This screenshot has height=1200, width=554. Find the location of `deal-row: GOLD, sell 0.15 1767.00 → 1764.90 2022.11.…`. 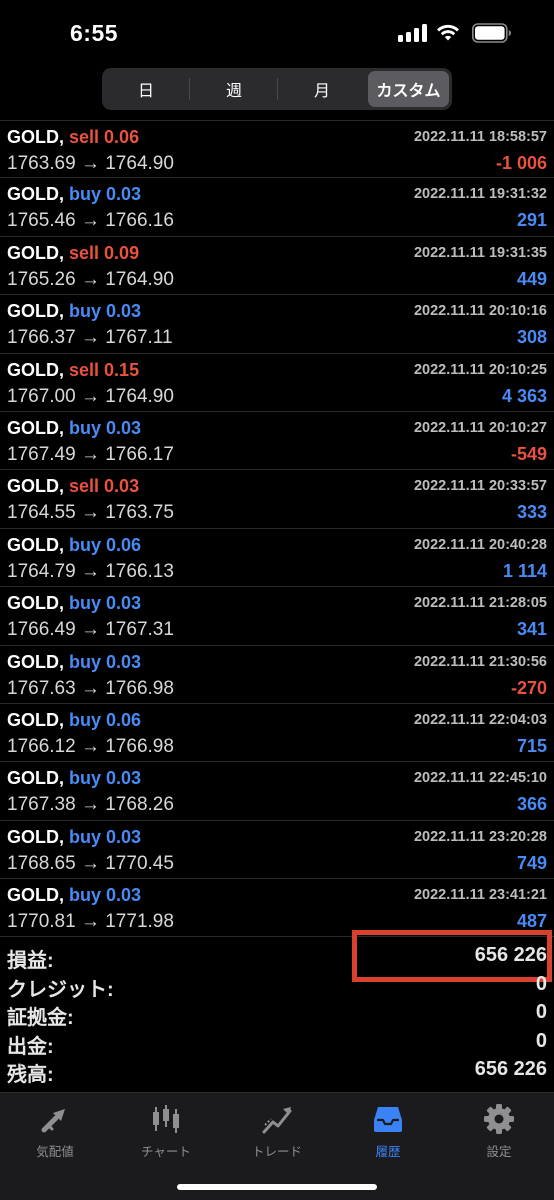

deal-row: GOLD, sell 0.15 1767.00 → 1764.90 2022.11.… is located at coordinates (277, 383).